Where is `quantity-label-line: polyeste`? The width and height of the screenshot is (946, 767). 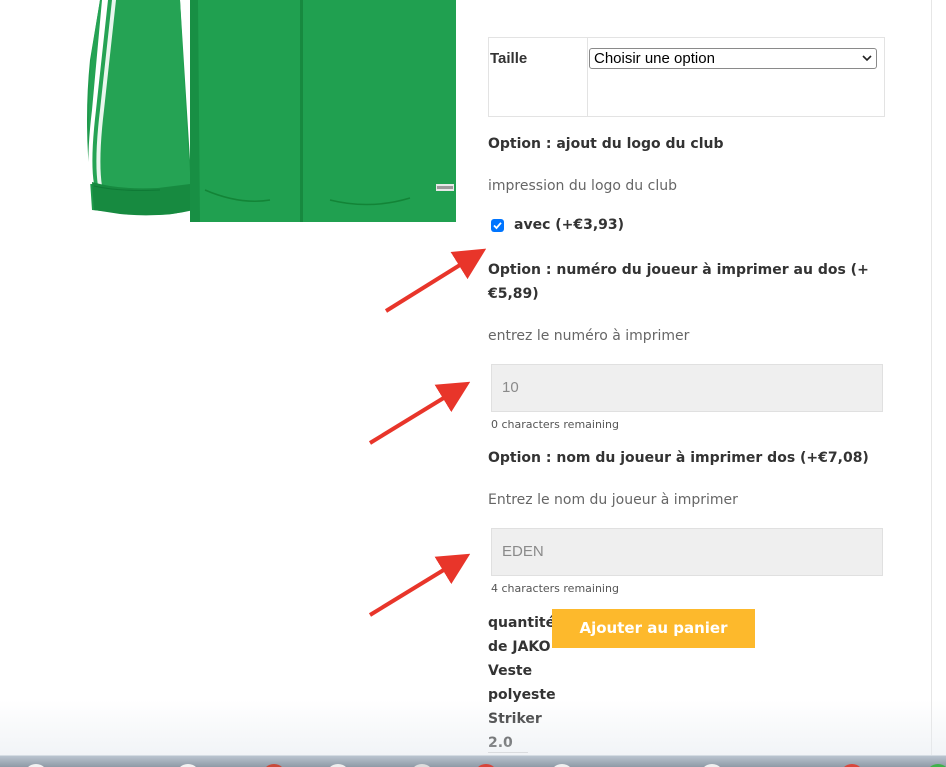 quantity-label-line: polyeste is located at coordinates (522, 695).